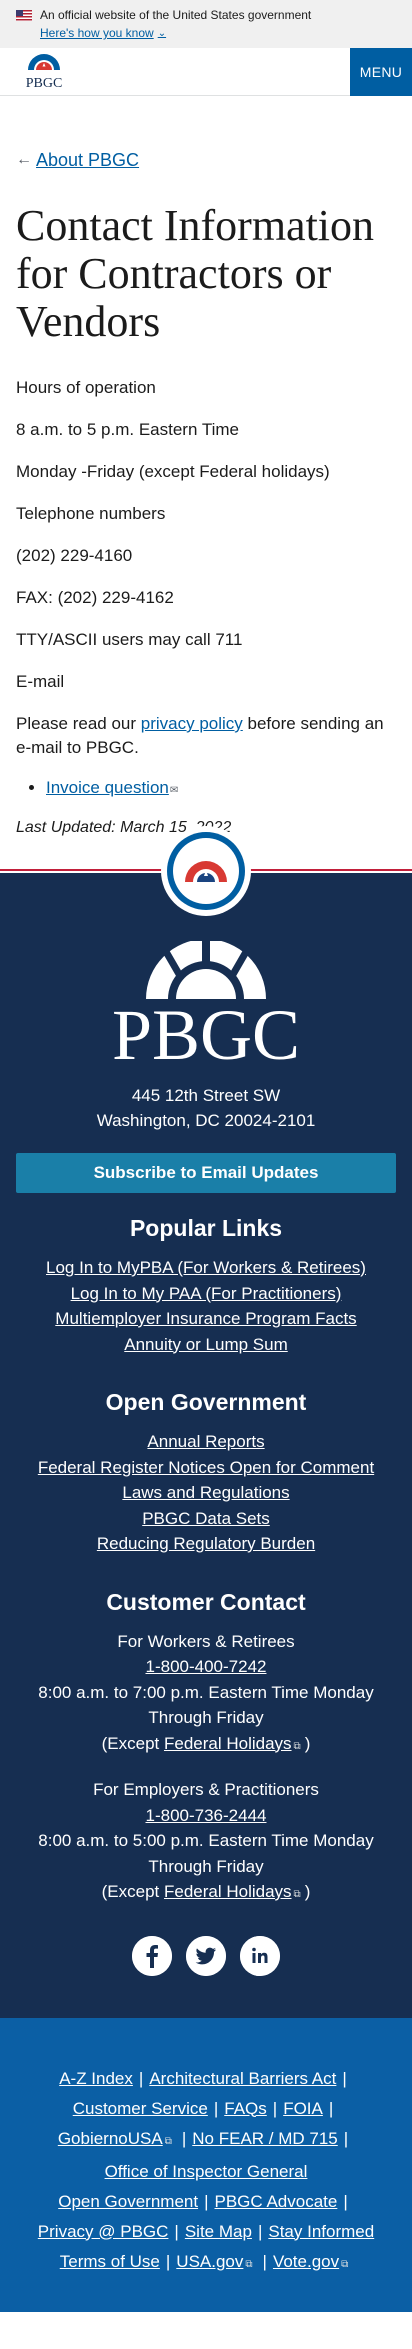 Image resolution: width=412 pixels, height=2349 pixels. I want to click on pbgc-emblem-icon, so click(206, 871).